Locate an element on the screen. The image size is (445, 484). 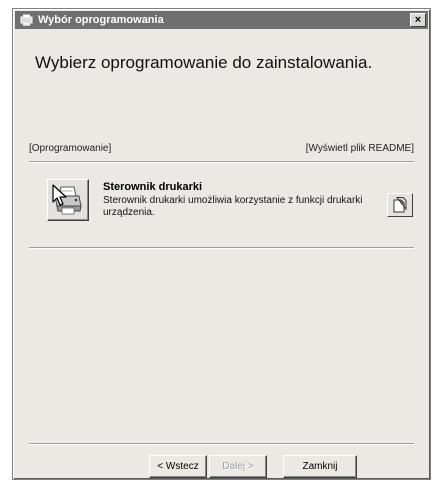
item-divider is located at coordinates (221, 248).